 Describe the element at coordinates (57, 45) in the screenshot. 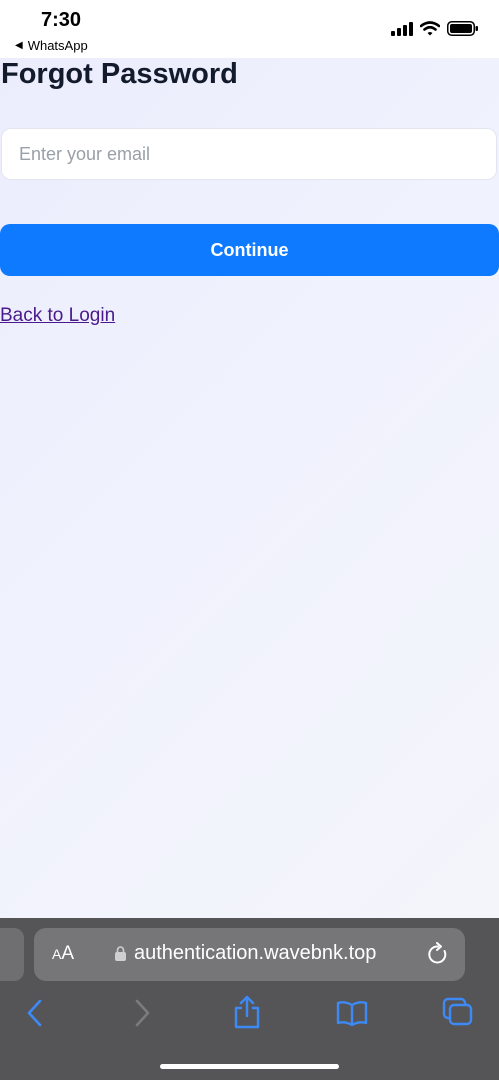

I see `back-app-label: WhatsApp` at that location.